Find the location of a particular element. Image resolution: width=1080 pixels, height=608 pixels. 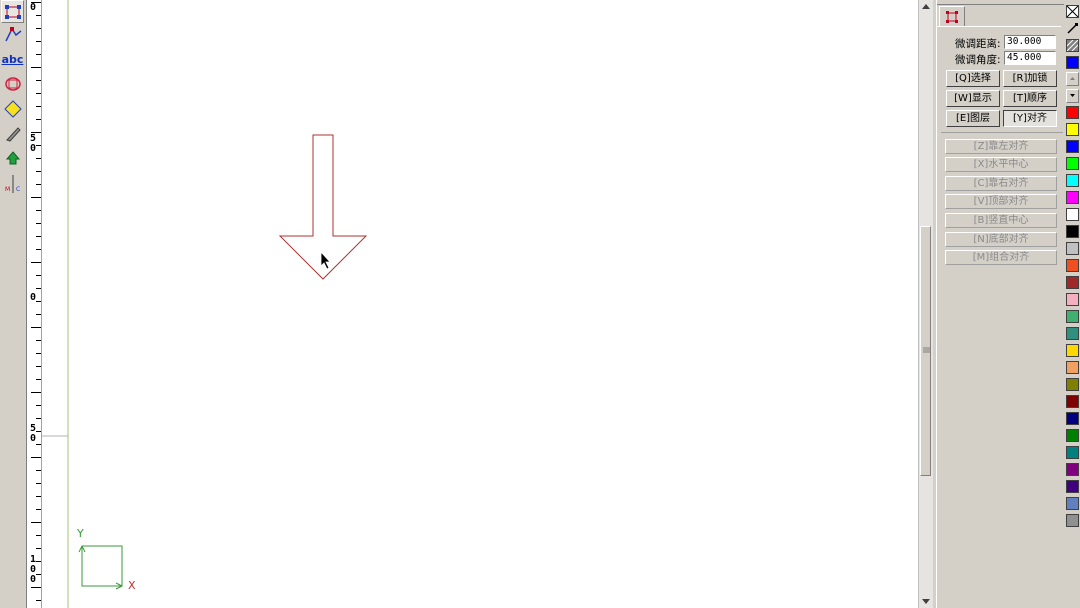

select-icon is located at coordinates (952, 16).